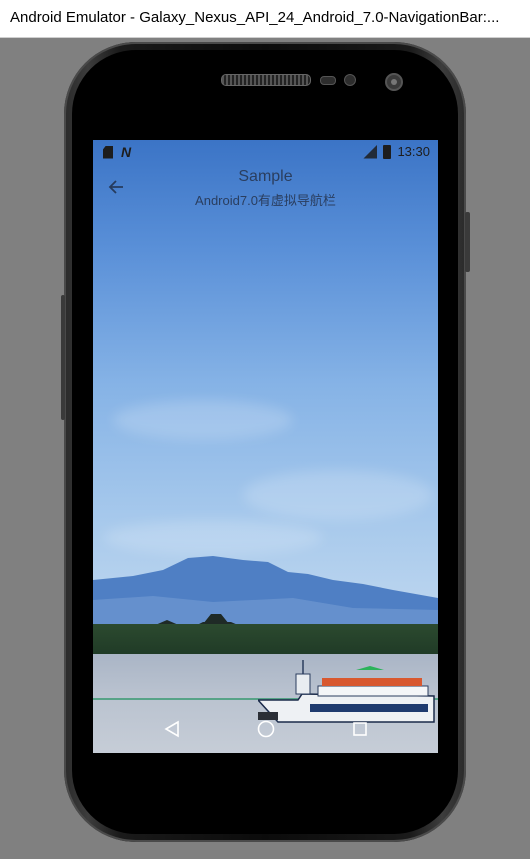 This screenshot has width=530, height=859. I want to click on proximity-sensor, so click(328, 80).